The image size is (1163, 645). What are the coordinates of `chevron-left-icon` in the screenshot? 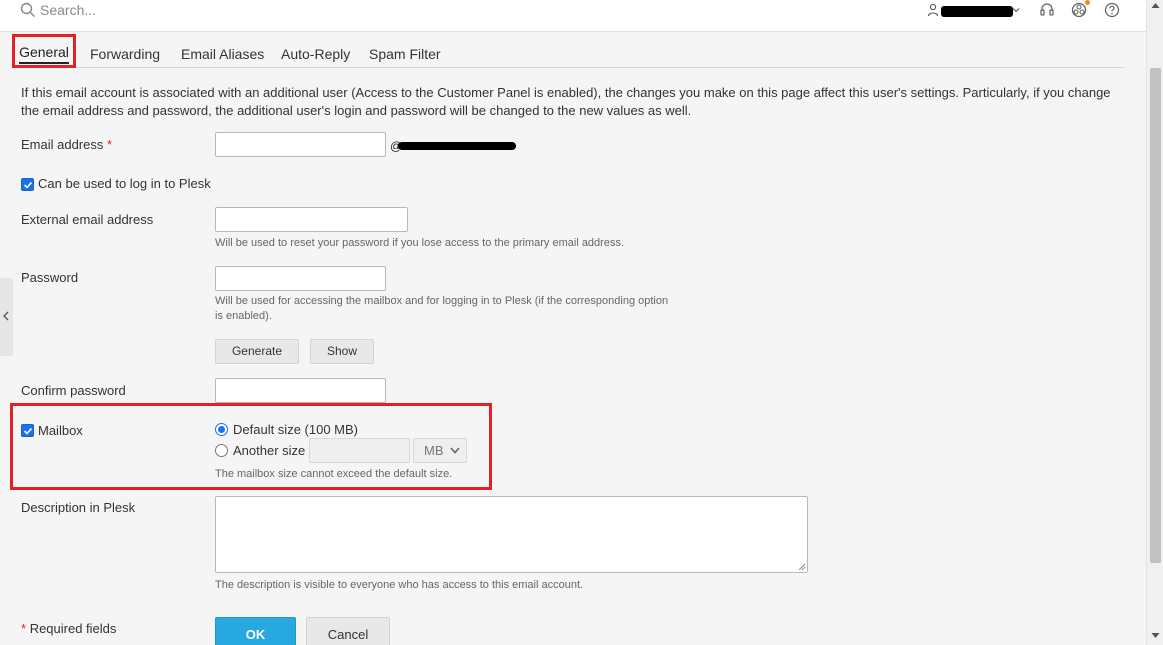 It's located at (6, 316).